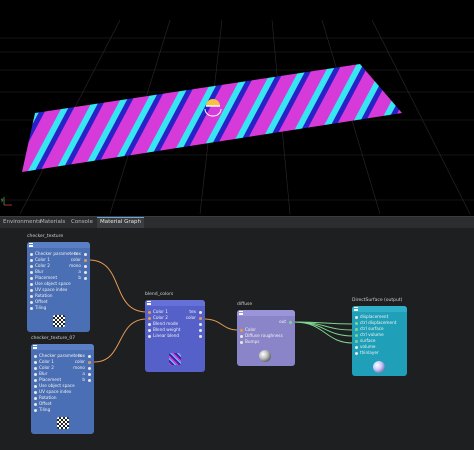  I want to click on wire-checker2-to-blend-color2, so click(120, 340).